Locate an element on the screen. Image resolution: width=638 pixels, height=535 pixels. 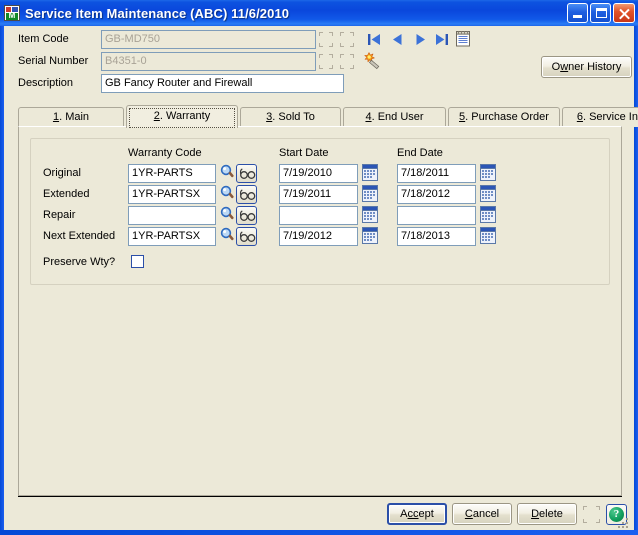
tab-main: 1. Main is located at coordinates (71, 117).